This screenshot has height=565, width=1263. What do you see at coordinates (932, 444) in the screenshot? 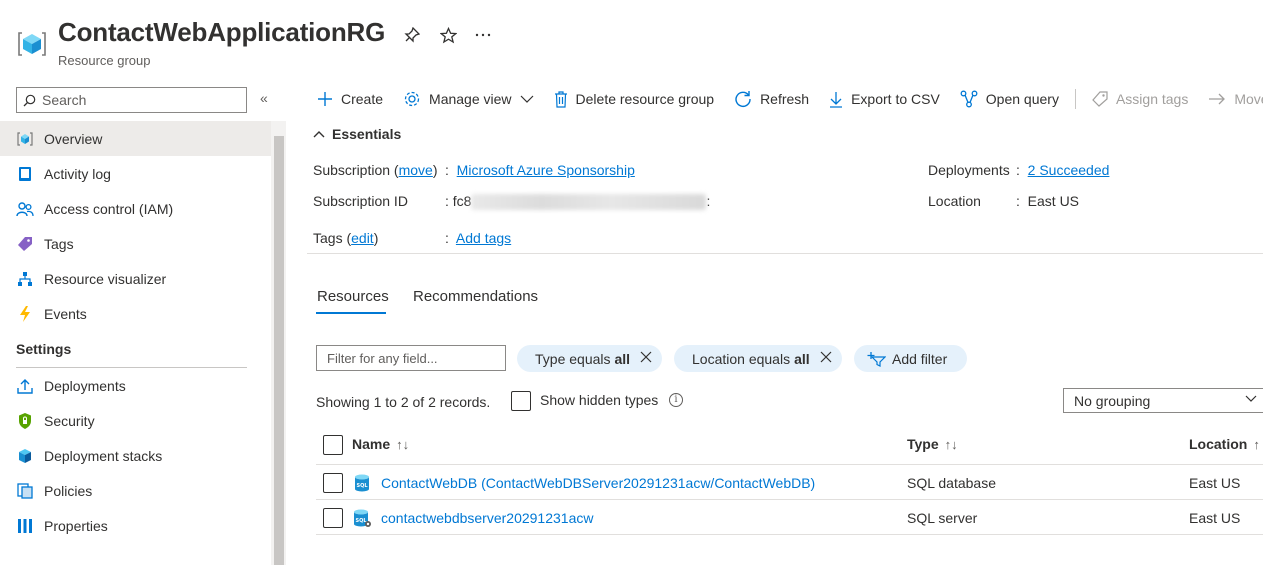
I see `column-header-type: Type ↑↓` at bounding box center [932, 444].